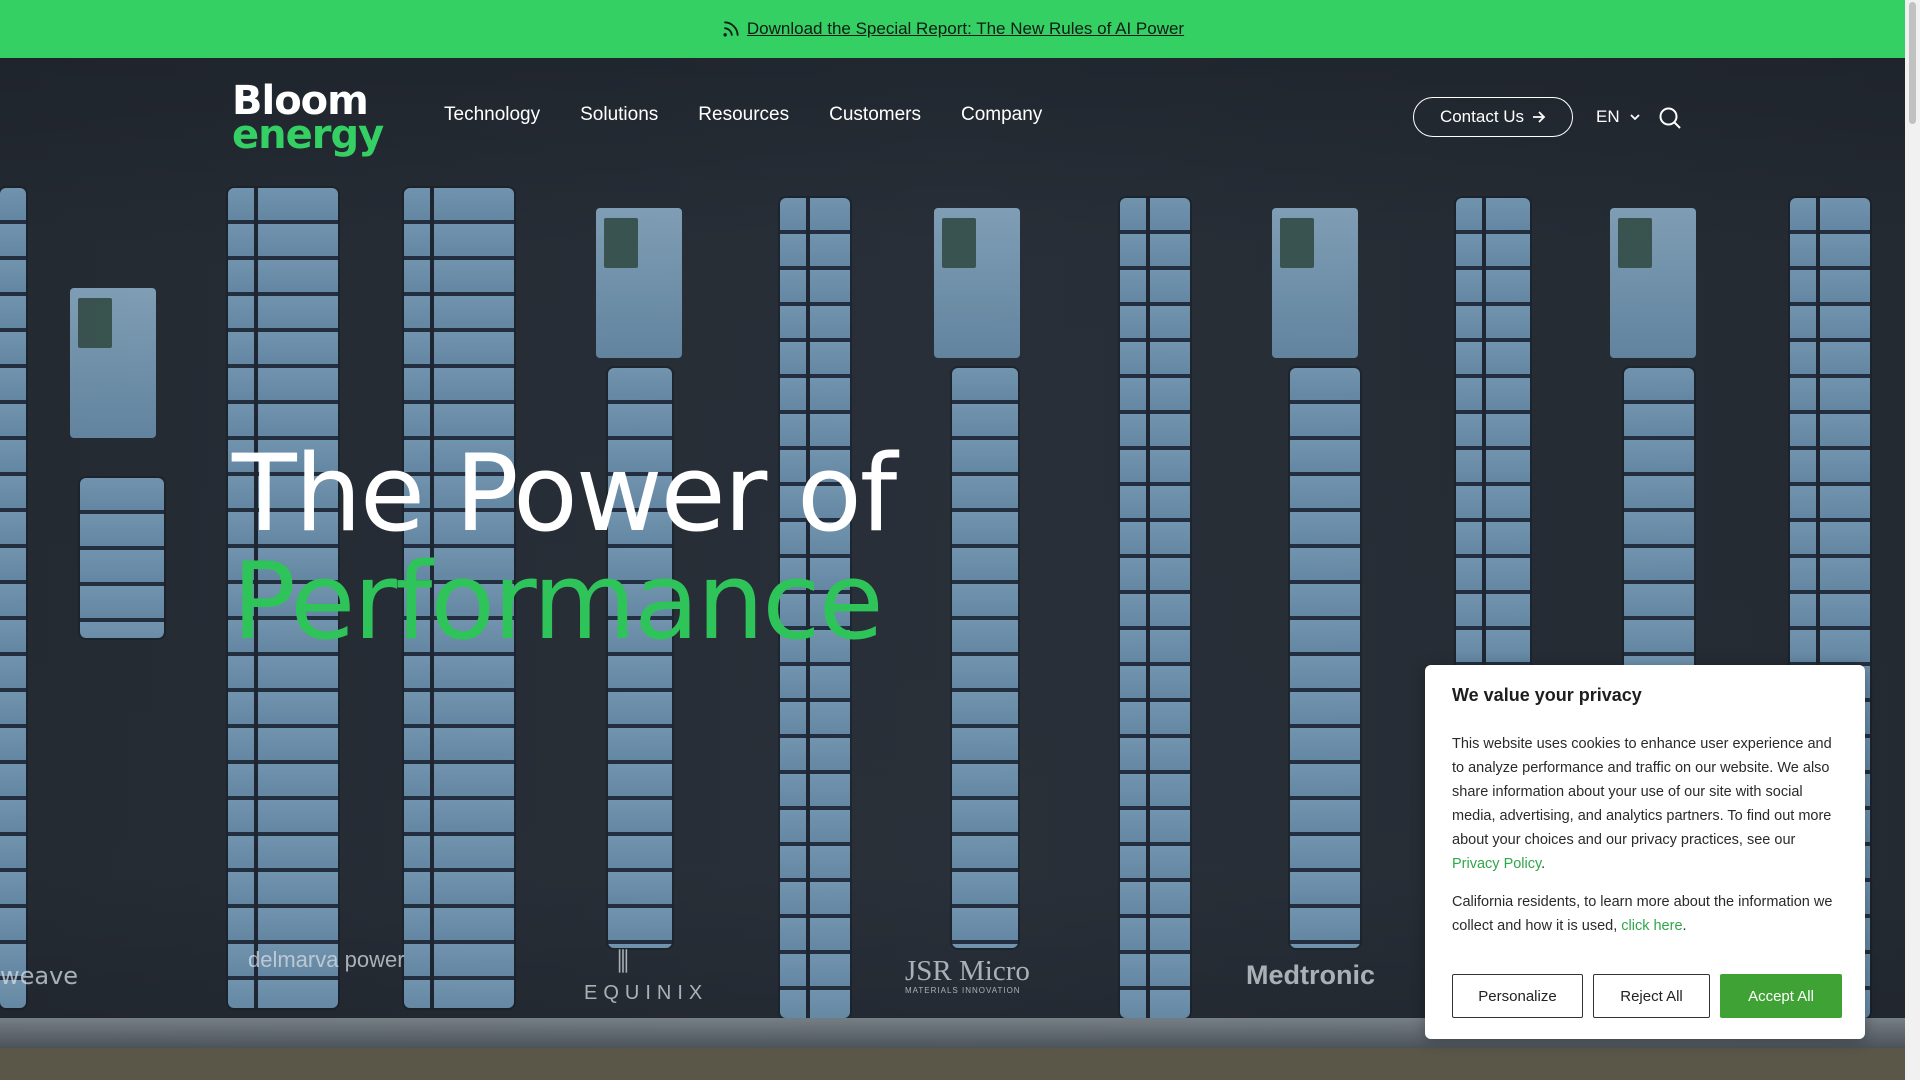 Image resolution: width=1920 pixels, height=1080 pixels. Describe the element at coordinates (875, 115) in the screenshot. I see `nav-customers: Customers` at that location.